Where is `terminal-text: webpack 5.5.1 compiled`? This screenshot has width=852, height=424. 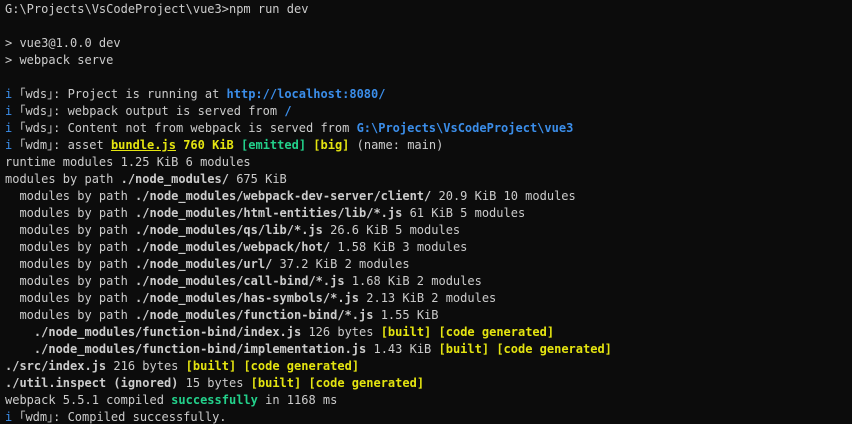
terminal-text: webpack 5.5.1 compiled is located at coordinates (88, 400).